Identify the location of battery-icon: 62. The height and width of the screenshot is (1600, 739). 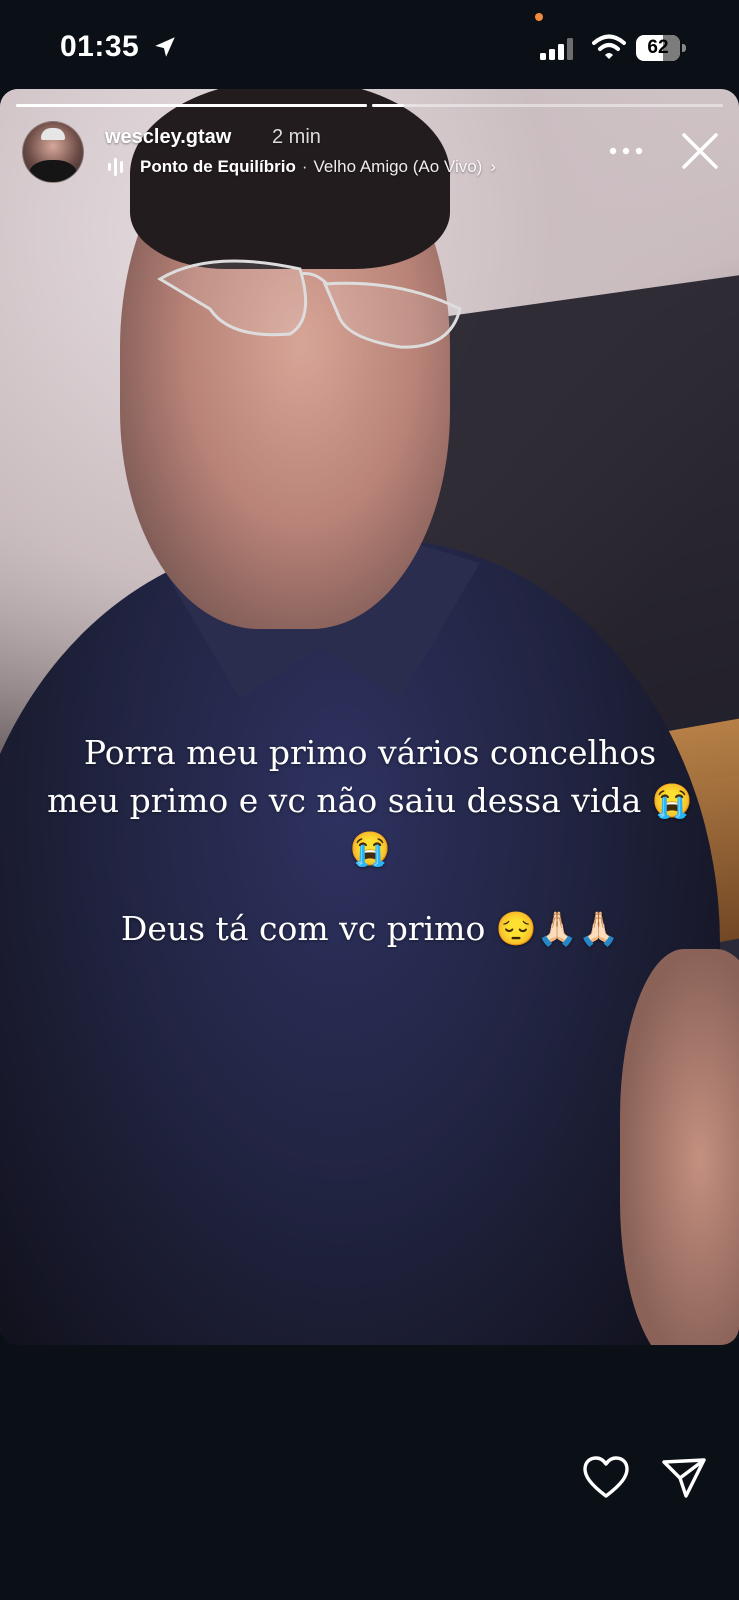
(662, 48).